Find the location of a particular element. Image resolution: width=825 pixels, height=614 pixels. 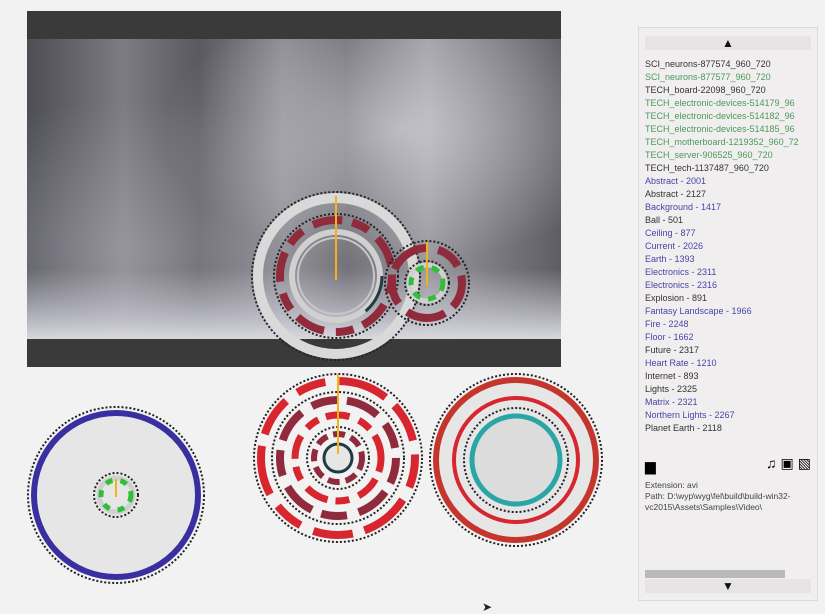

scroll-down-button: ▼ is located at coordinates (728, 586).